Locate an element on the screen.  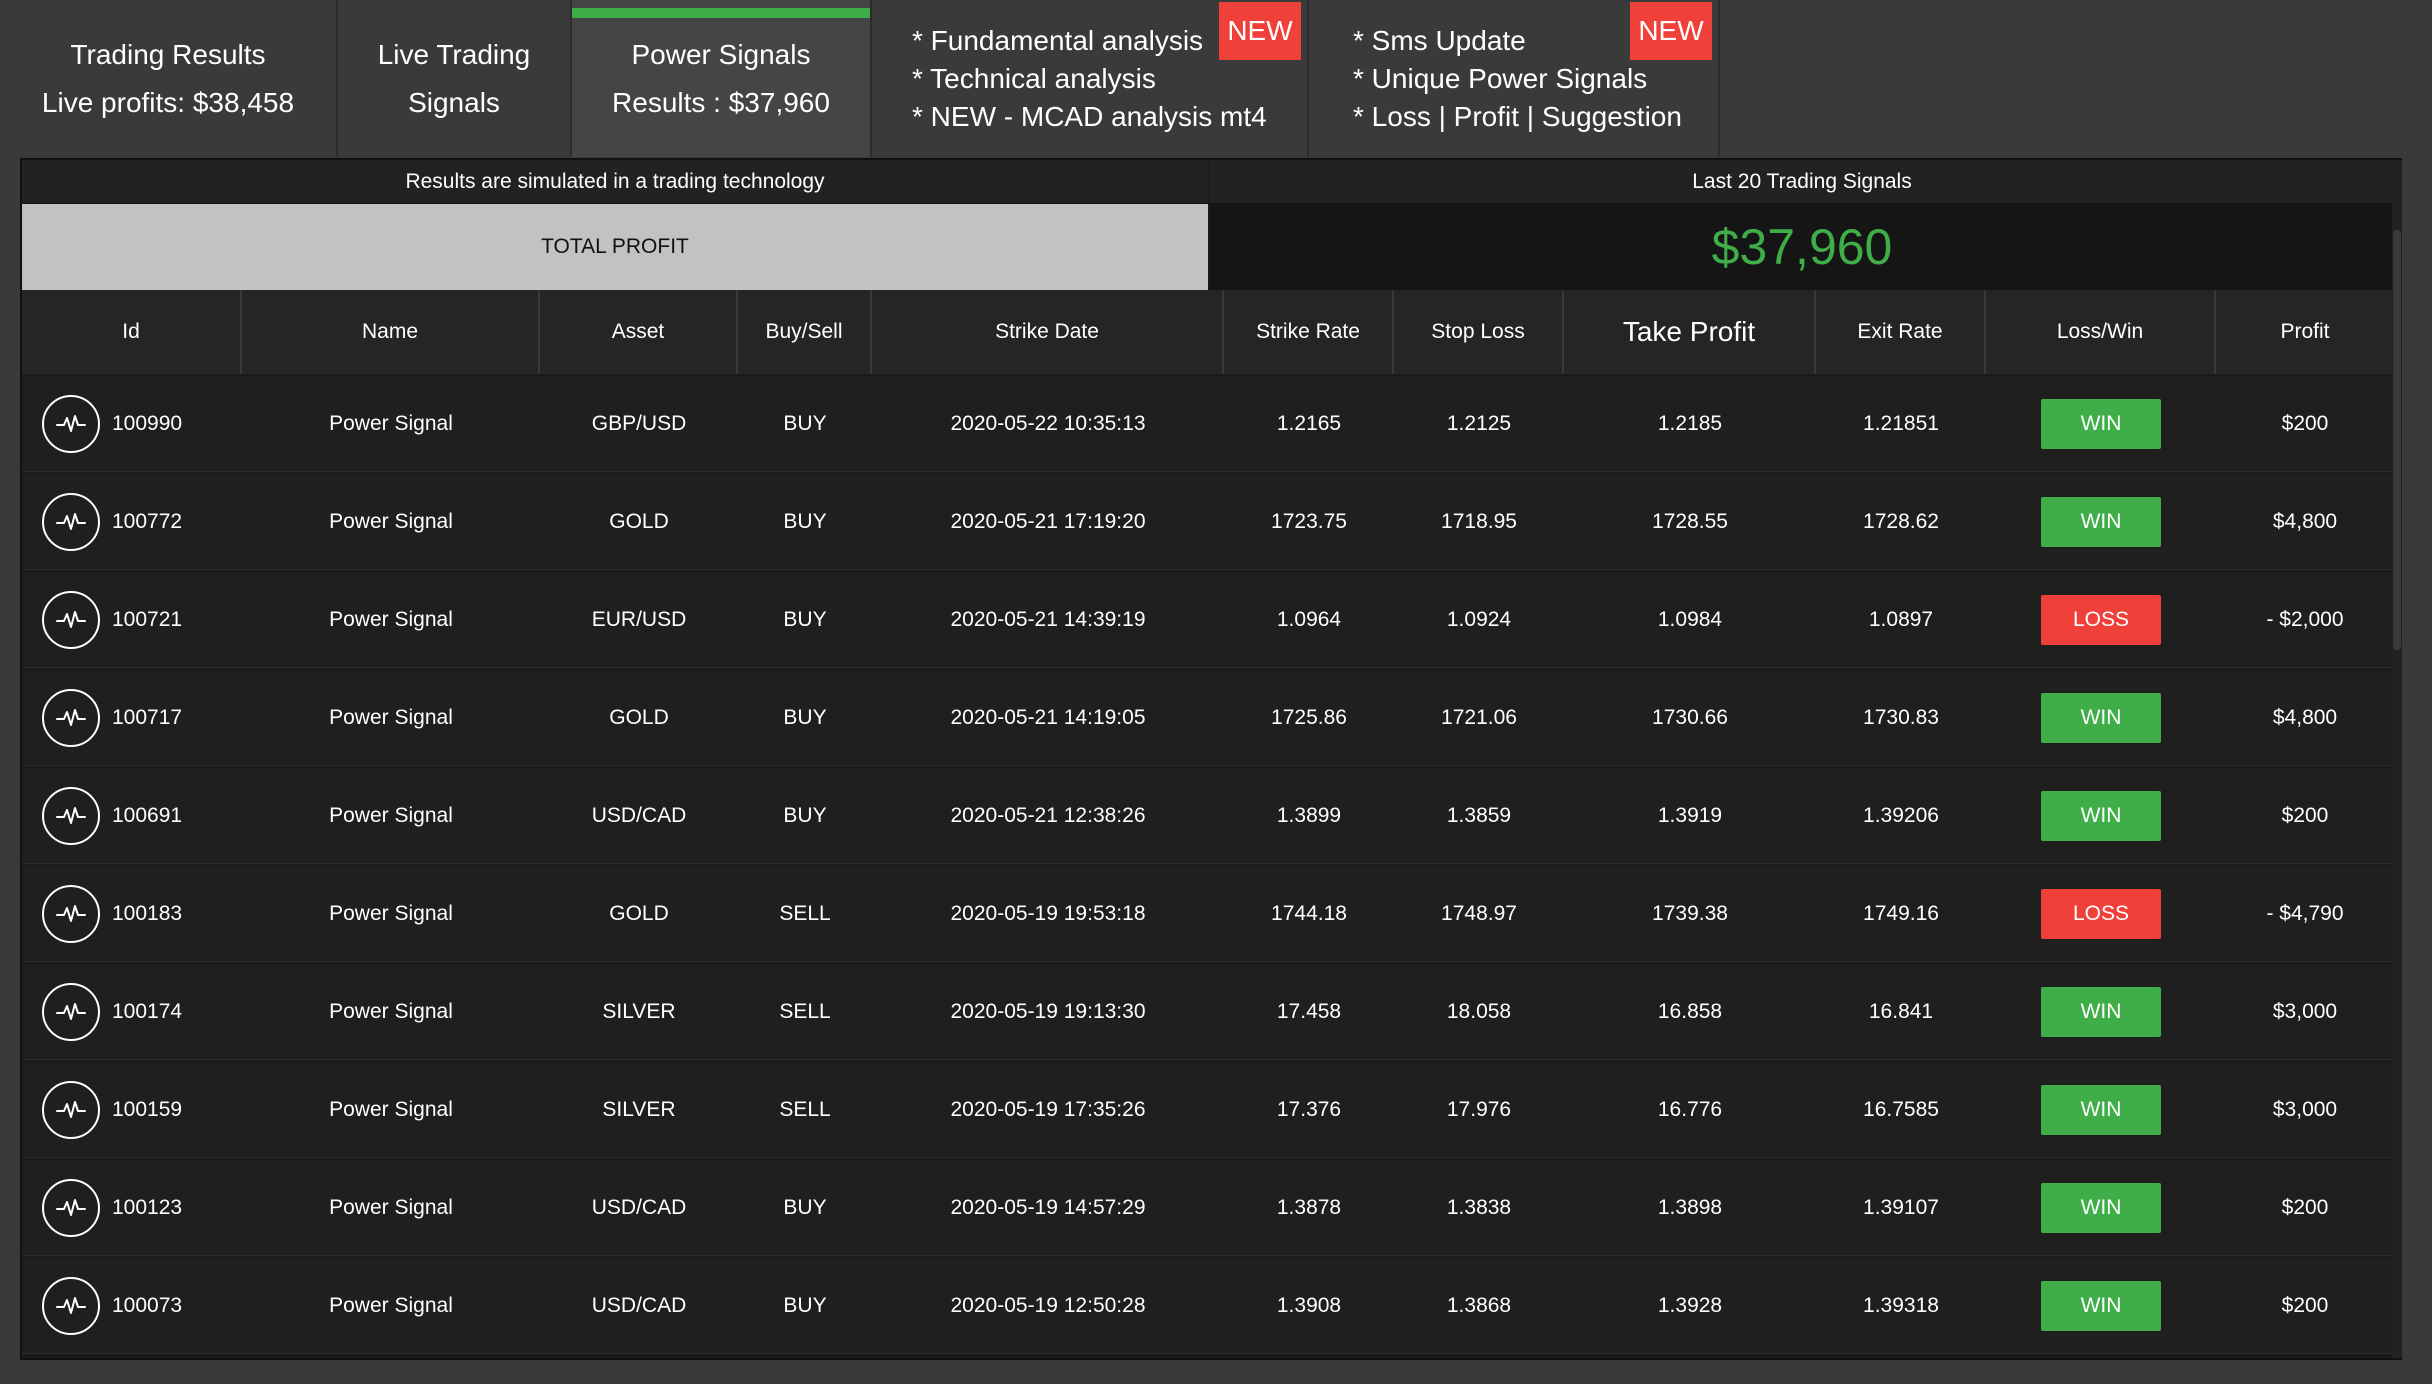
cell-loss-win: LOSS is located at coordinates (2101, 914).